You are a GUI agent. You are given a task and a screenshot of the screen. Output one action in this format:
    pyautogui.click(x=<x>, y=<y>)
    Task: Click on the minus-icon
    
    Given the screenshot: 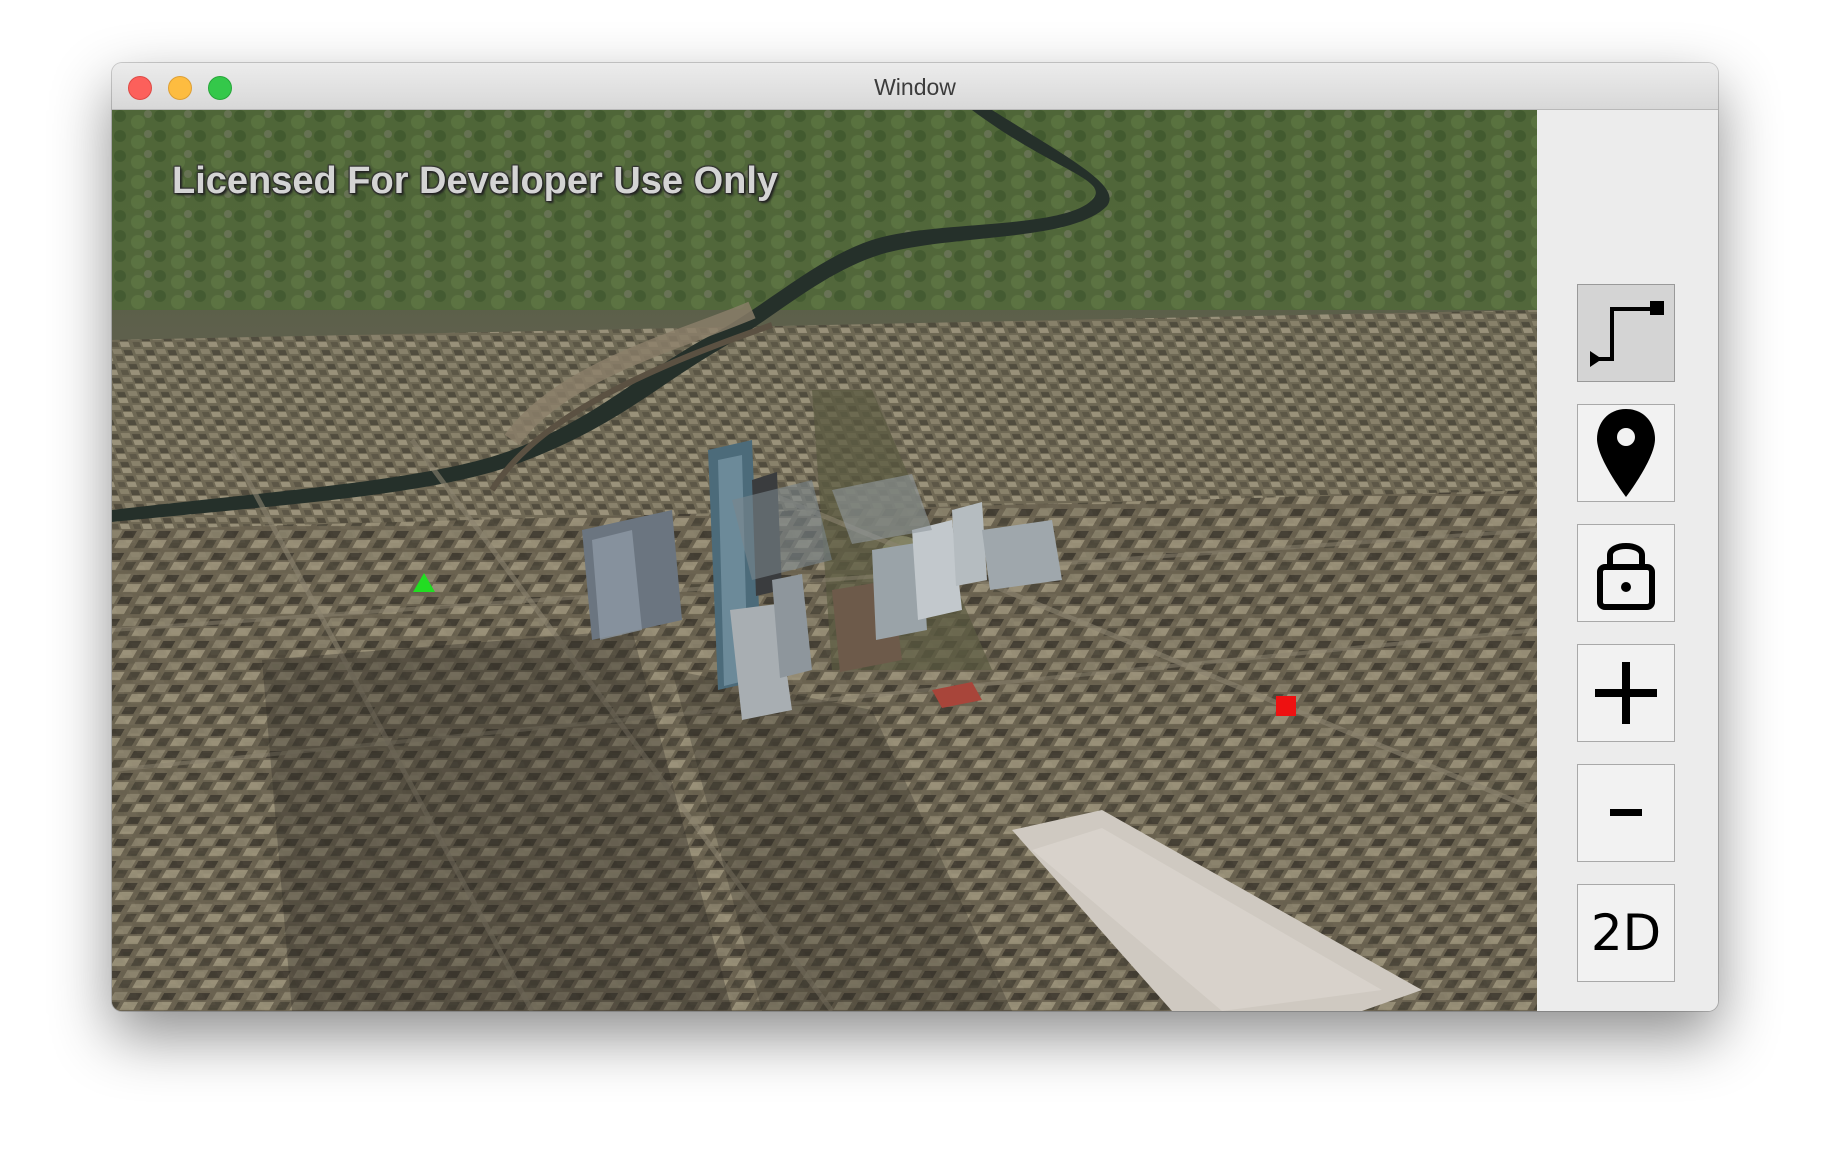 What is the action you would take?
    pyautogui.click(x=1626, y=813)
    